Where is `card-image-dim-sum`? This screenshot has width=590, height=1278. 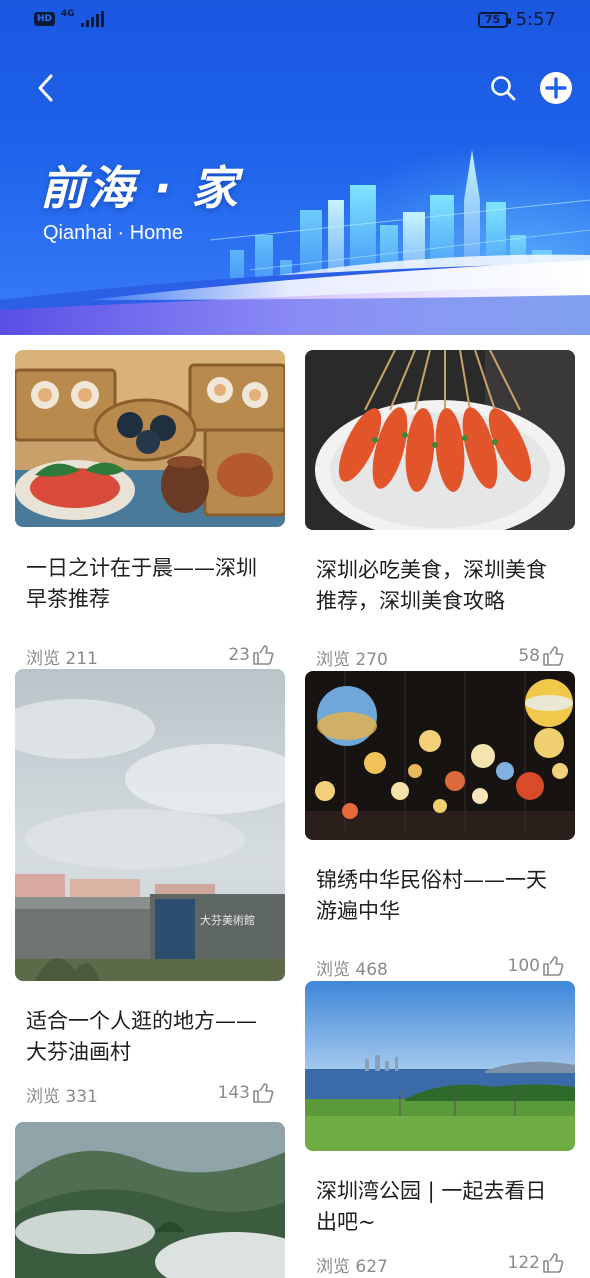 card-image-dim-sum is located at coordinates (150, 438).